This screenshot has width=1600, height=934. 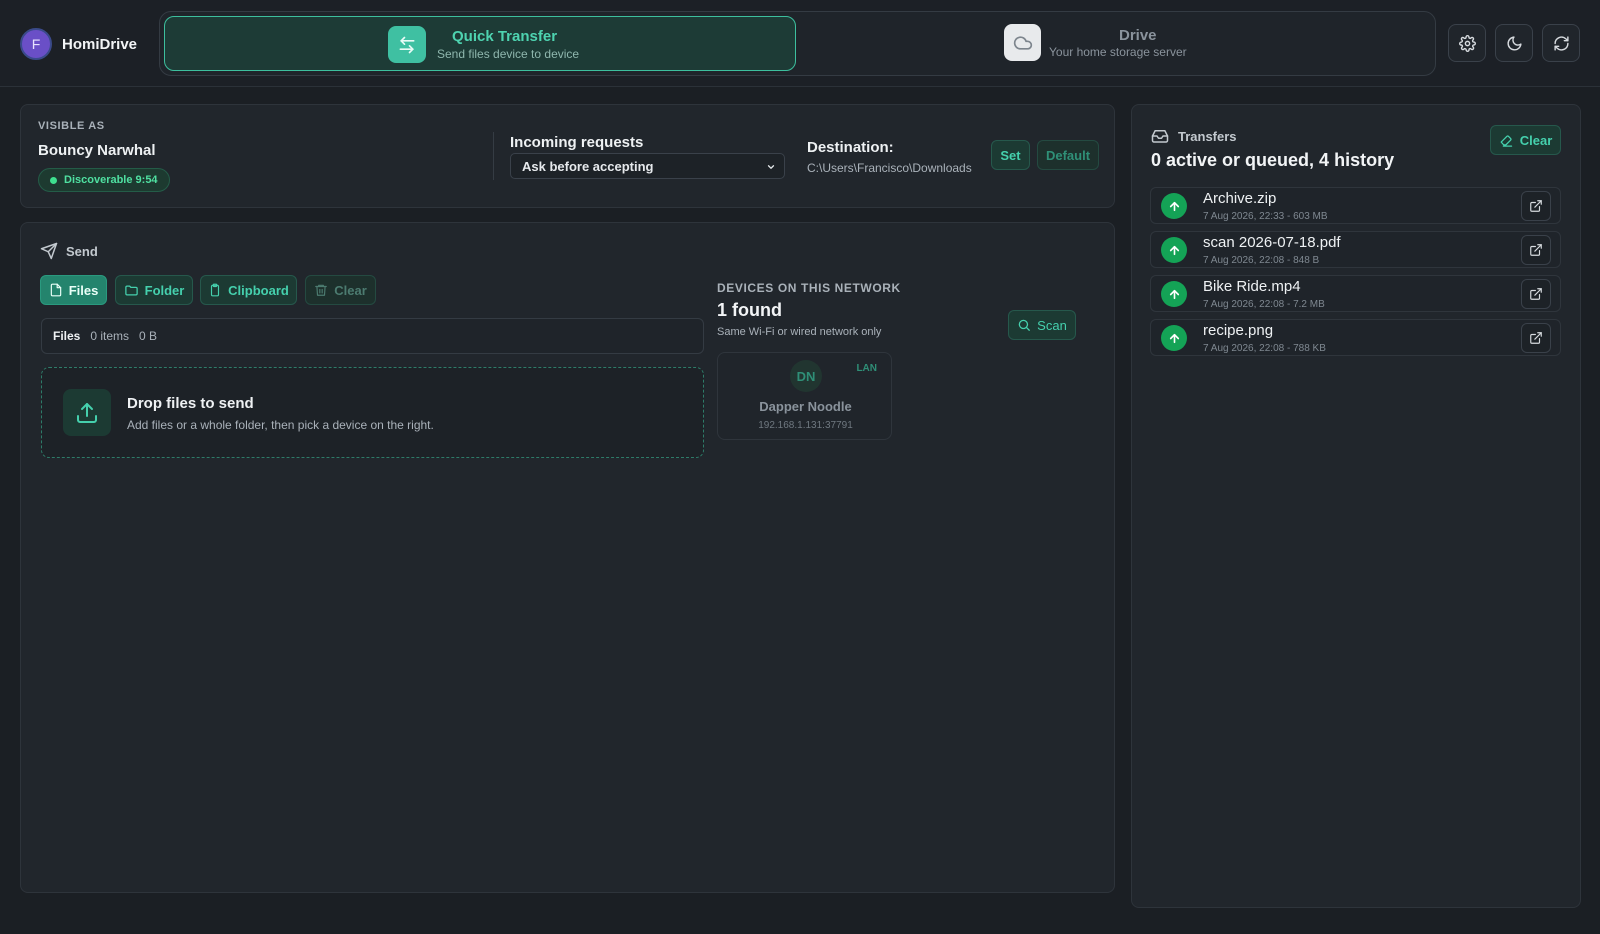 I want to click on clipboard-button: Clipboard, so click(x=248, y=290).